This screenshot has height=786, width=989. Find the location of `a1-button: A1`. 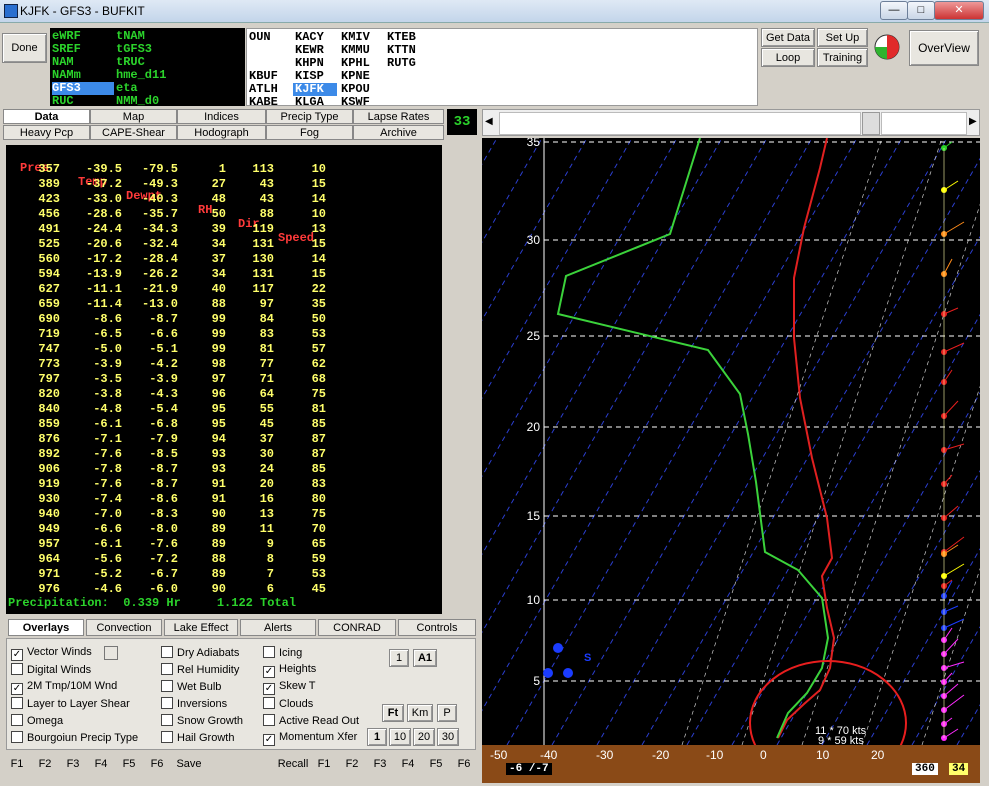

a1-button: A1 is located at coordinates (425, 658).